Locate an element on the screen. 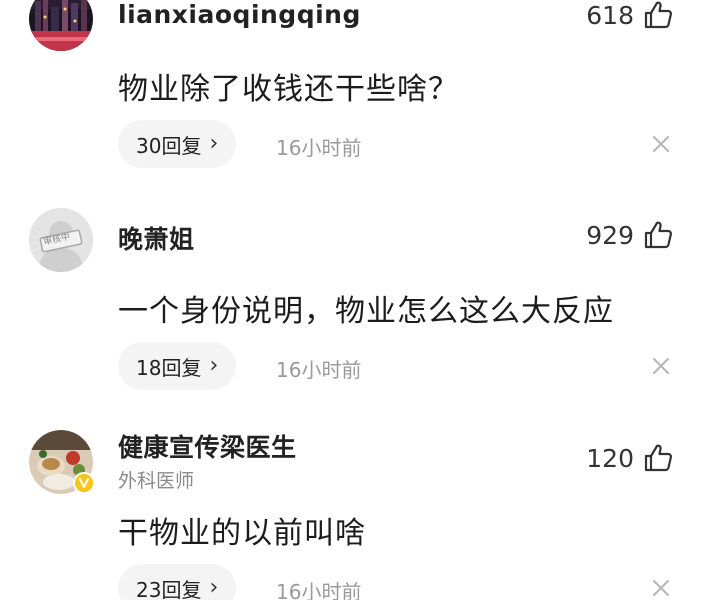  reply-button: 23回复 › is located at coordinates (177, 582).